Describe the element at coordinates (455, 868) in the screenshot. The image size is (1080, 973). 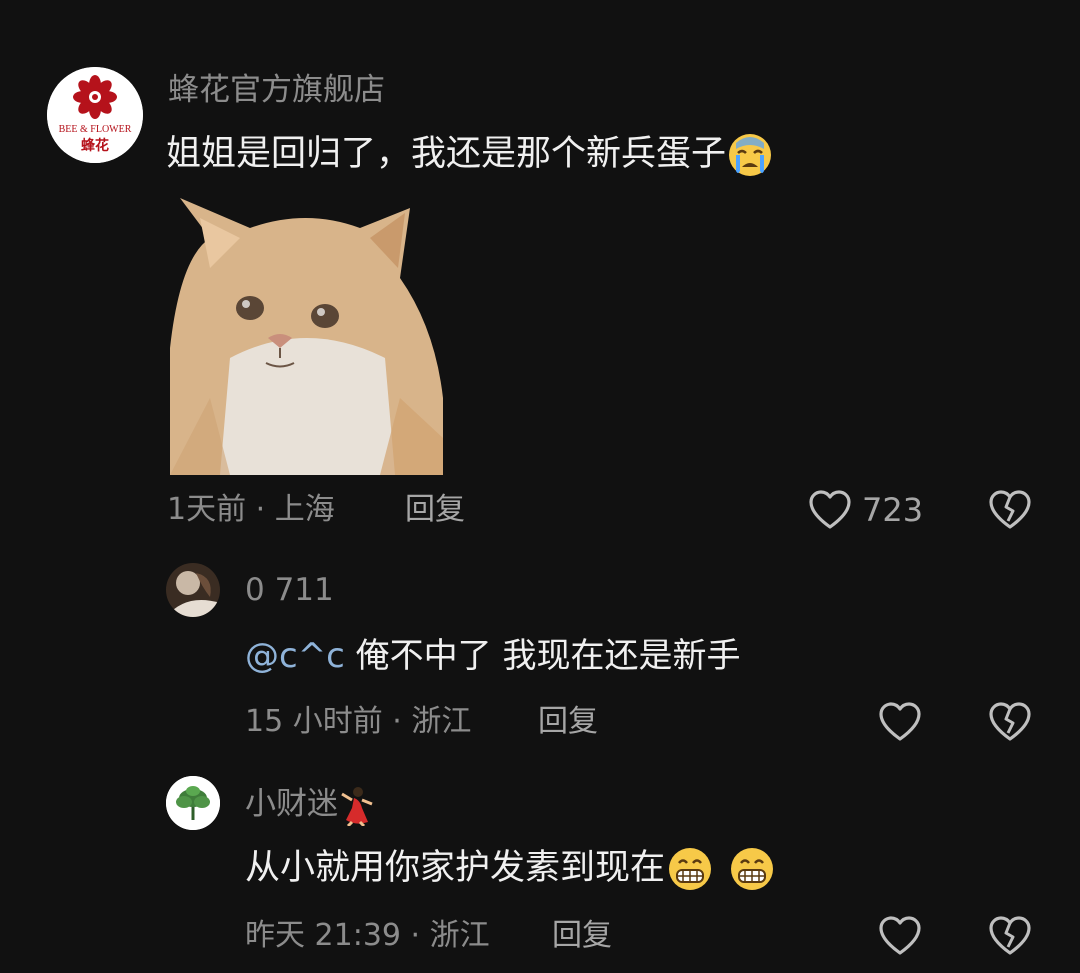
I see `reply-text-body: 从小就用你家护发素到现在` at that location.